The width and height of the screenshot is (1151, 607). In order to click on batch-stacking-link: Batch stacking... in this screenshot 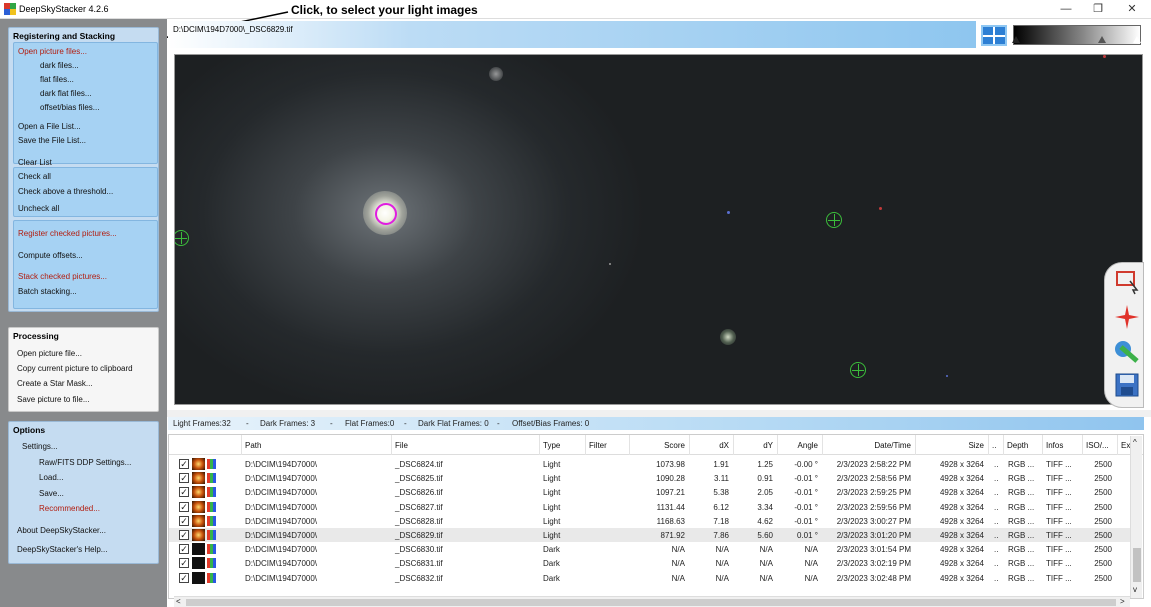, I will do `click(47, 291)`.